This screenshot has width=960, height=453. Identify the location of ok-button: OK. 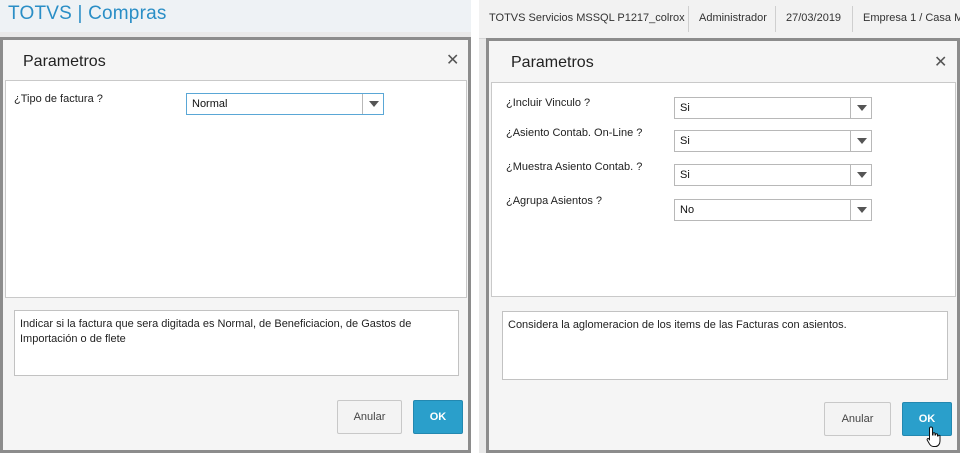
(438, 417).